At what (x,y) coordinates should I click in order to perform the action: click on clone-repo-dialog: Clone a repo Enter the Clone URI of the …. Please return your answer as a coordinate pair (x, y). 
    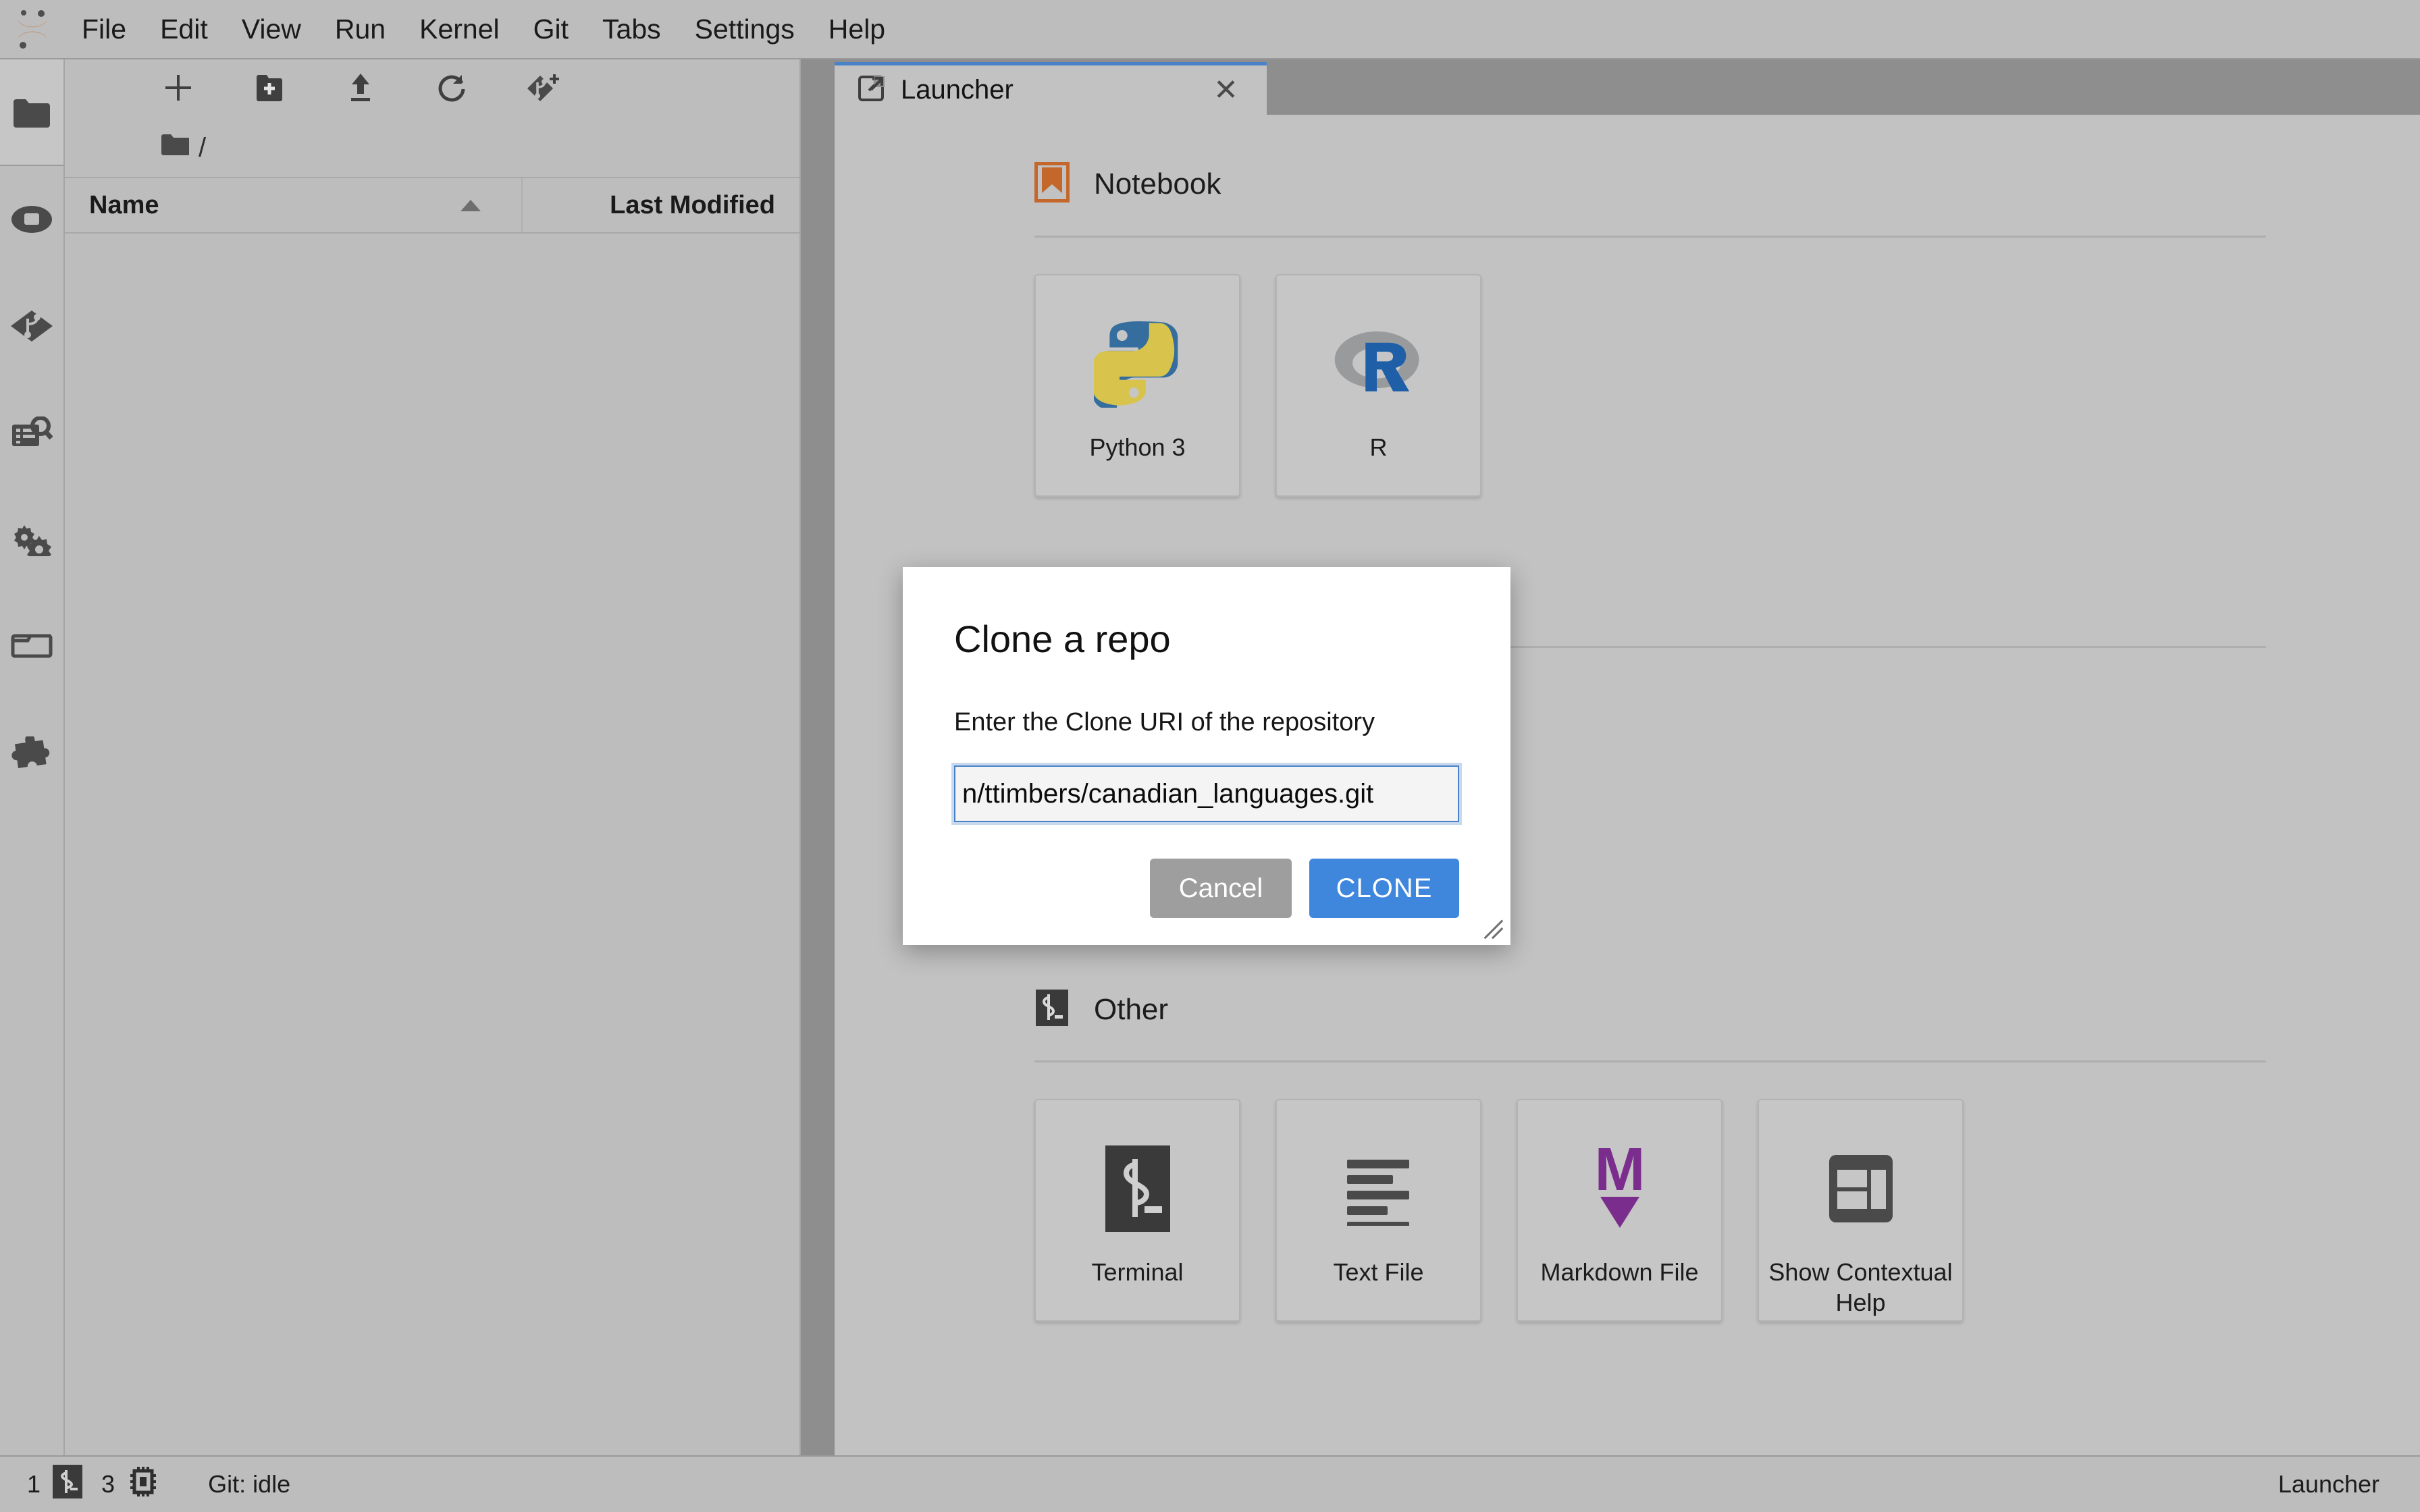
    Looking at the image, I should click on (1206, 756).